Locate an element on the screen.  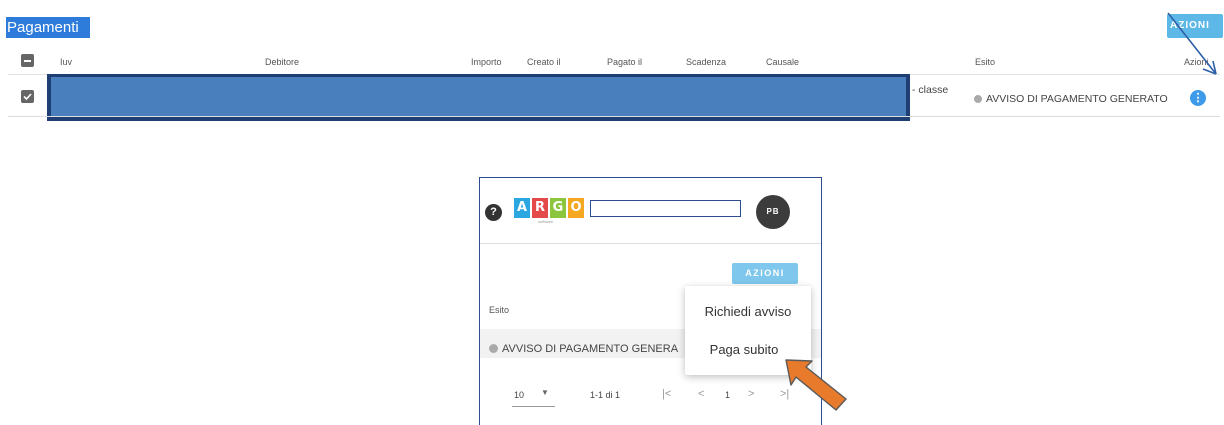
menu-item-richiedi-avviso: Richiedi avviso is located at coordinates (748, 311).